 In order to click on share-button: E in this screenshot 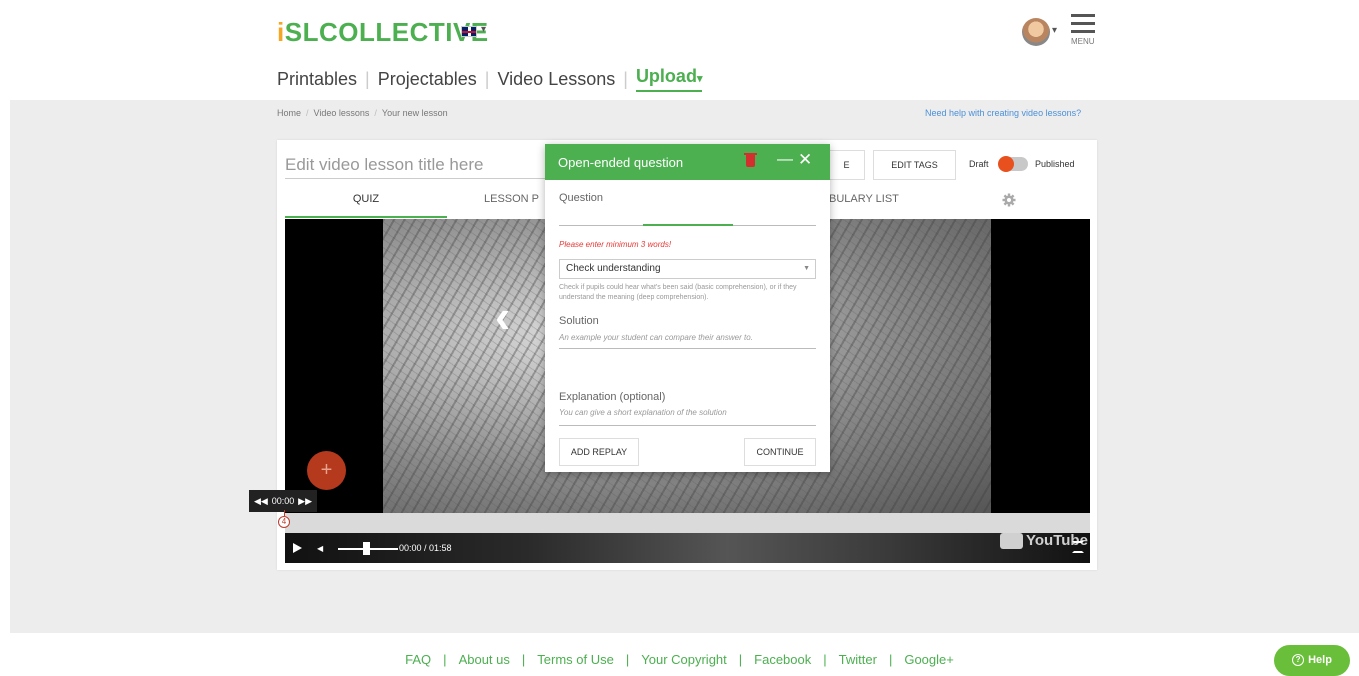, I will do `click(847, 165)`.